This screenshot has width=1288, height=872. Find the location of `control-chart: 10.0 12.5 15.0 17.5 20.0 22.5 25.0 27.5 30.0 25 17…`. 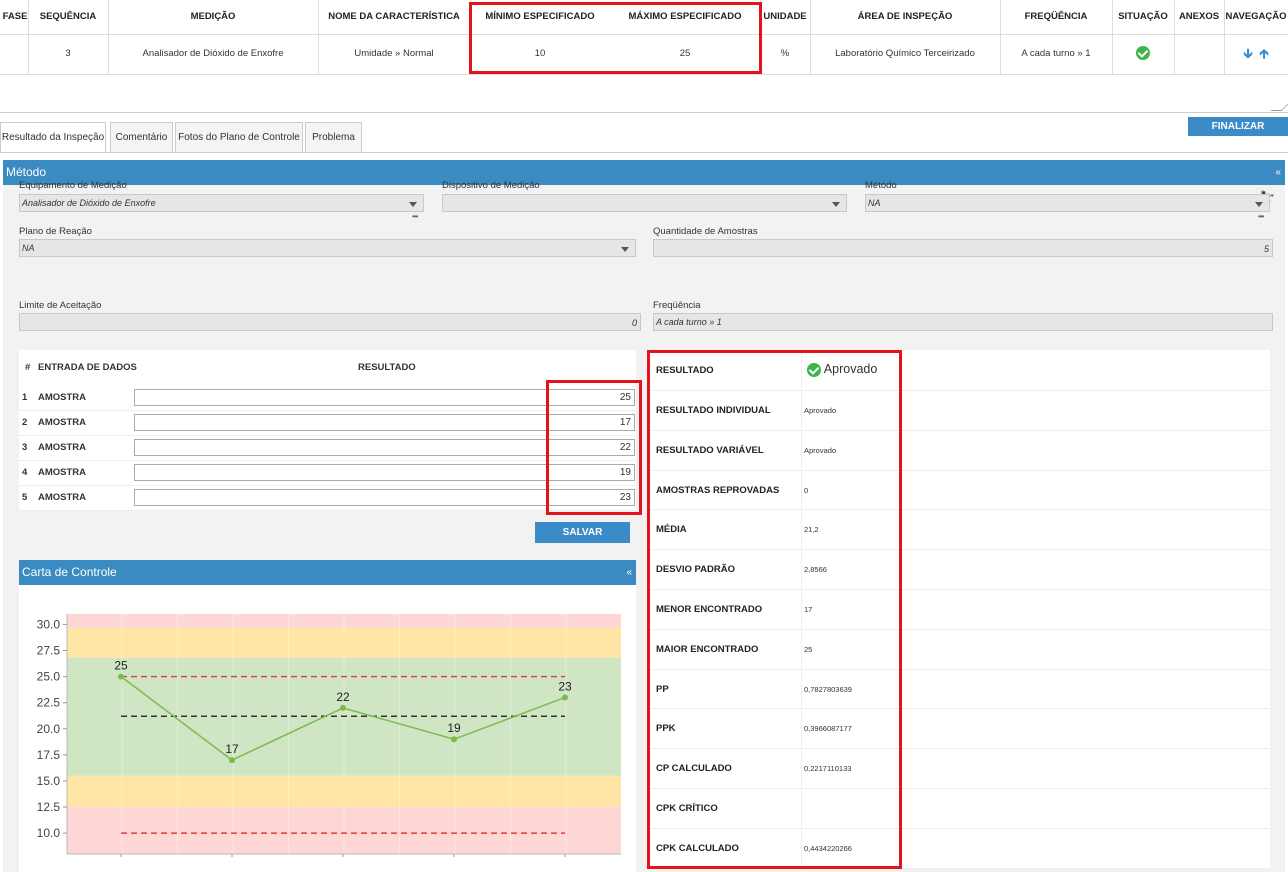

control-chart: 10.0 12.5 15.0 17.5 20.0 22.5 25.0 27.5 30.0 25 17… is located at coordinates (328, 739).